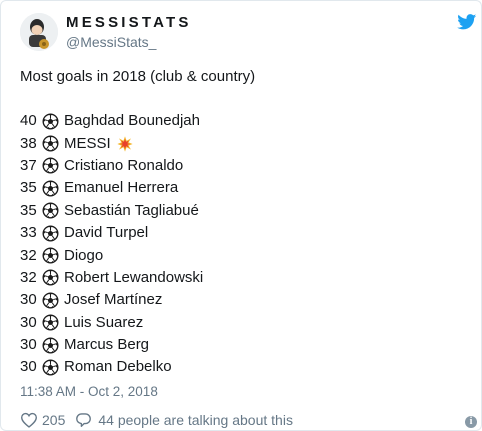 The width and height of the screenshot is (482, 431). Describe the element at coordinates (138, 76) in the screenshot. I see `tweet-headline: Most goals in 2018 (club & country)` at that location.